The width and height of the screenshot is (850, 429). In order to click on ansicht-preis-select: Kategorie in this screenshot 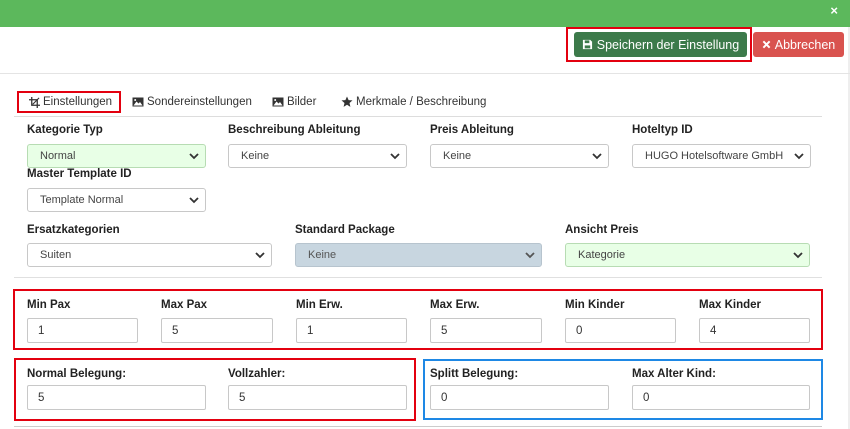, I will do `click(687, 255)`.